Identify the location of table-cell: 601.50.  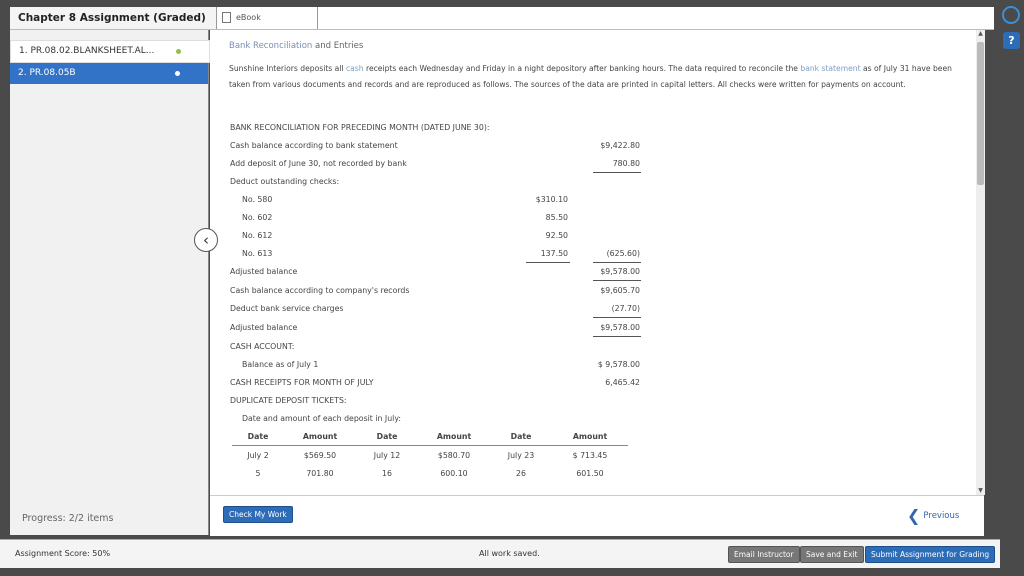
(590, 473).